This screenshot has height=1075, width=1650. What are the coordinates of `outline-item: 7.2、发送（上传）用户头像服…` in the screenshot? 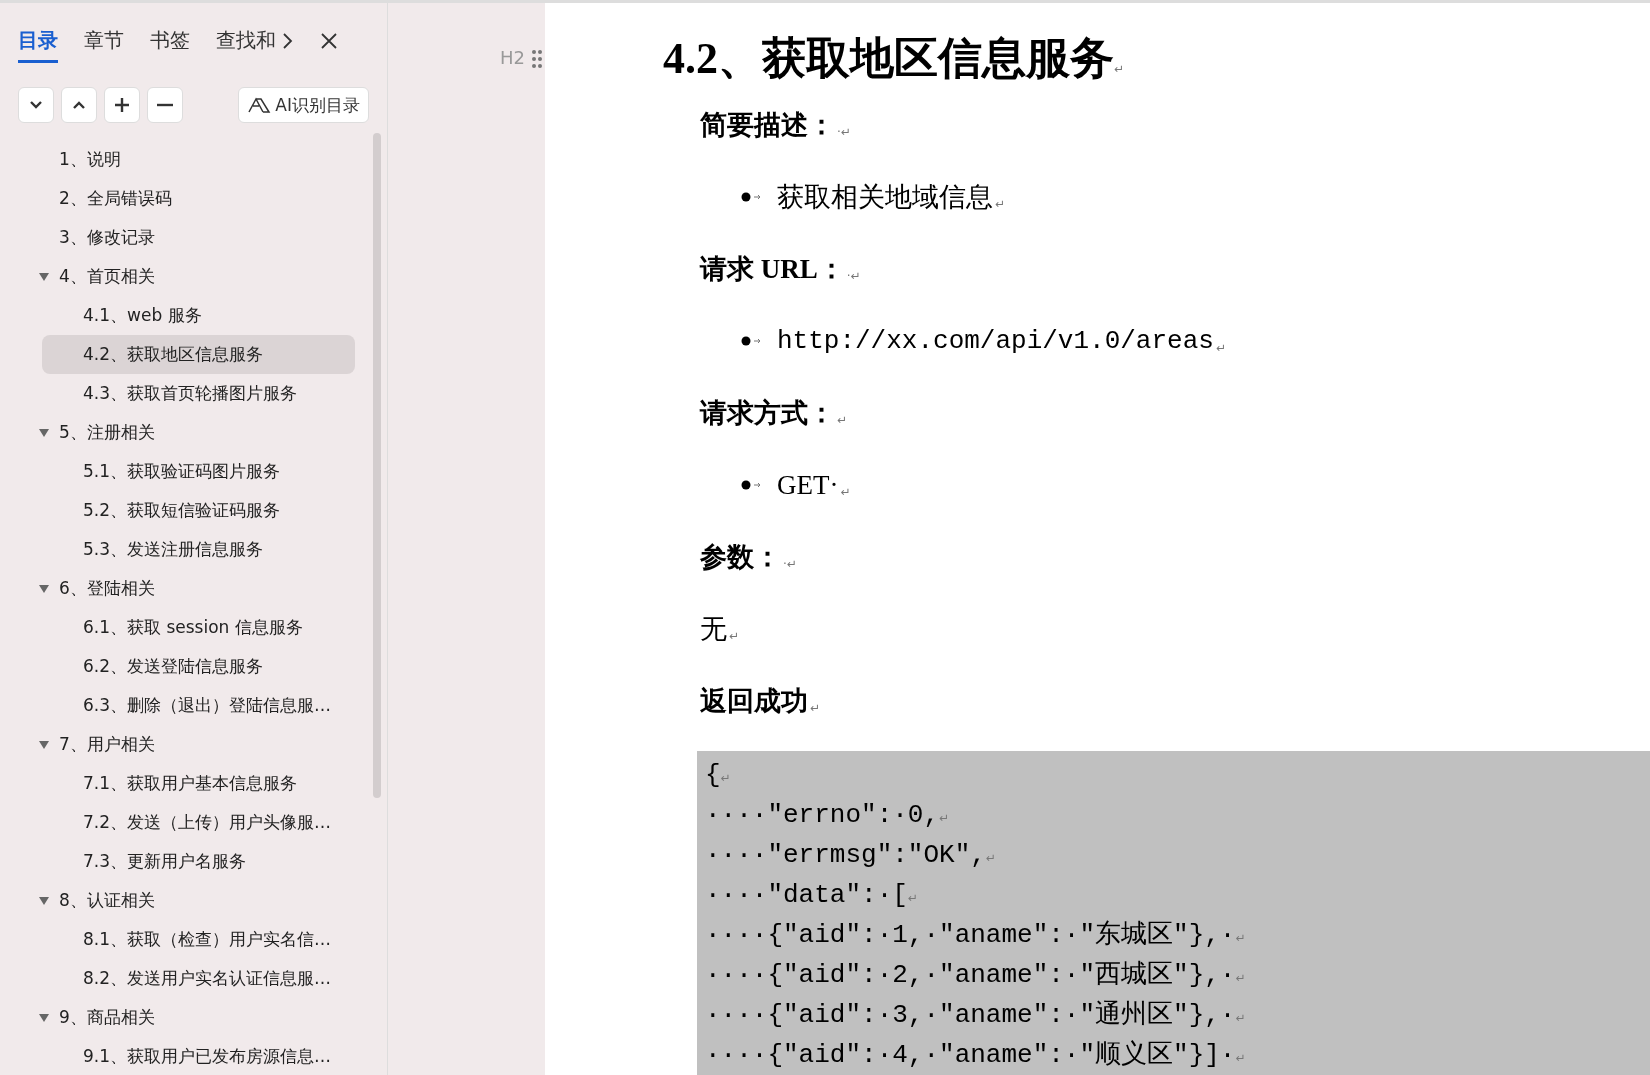 It's located at (198, 822).